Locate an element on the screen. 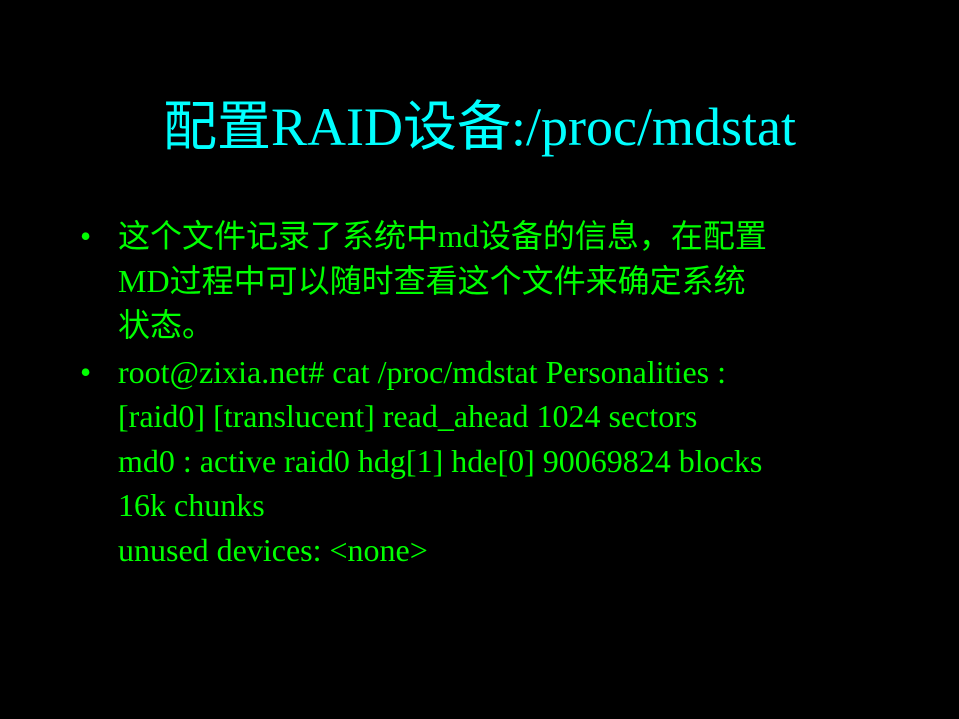 This screenshot has width=959, height=719. bullet-text-line: 状态。 is located at coordinates (166, 325).